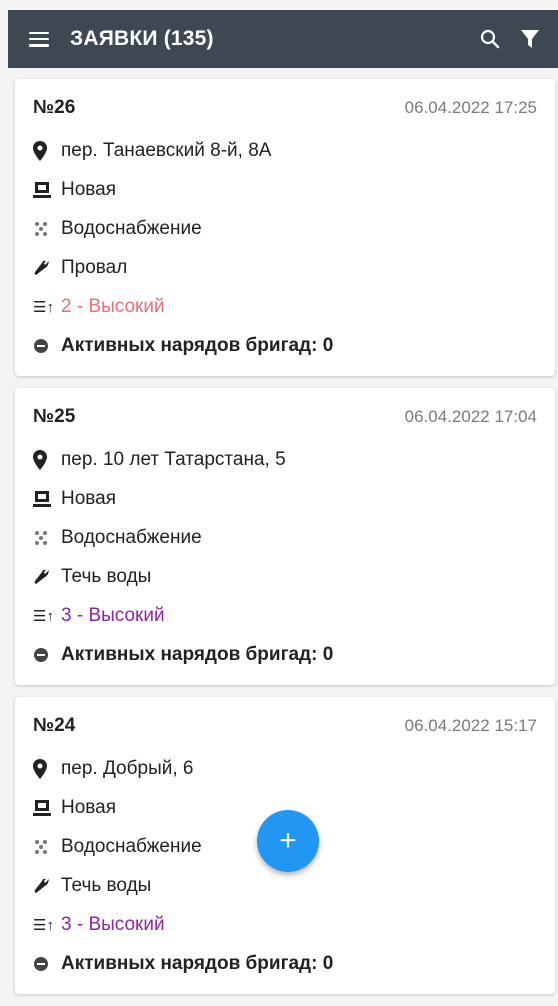 This screenshot has width=558, height=1006. What do you see at coordinates (54, 416) in the screenshot?
I see `request-number: №25` at bounding box center [54, 416].